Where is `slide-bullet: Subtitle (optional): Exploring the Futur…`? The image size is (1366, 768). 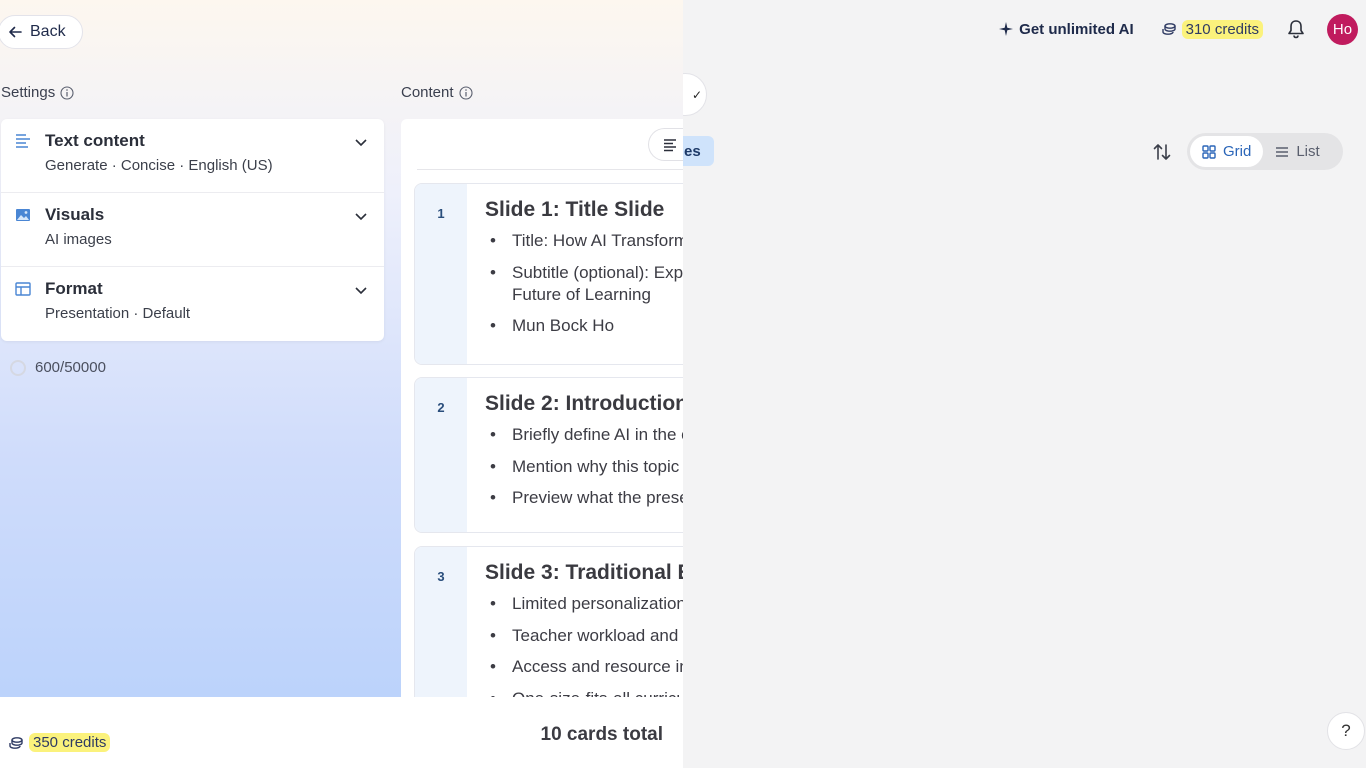 slide-bullet: Subtitle (optional): Exploring the Futur… is located at coordinates (586, 284).